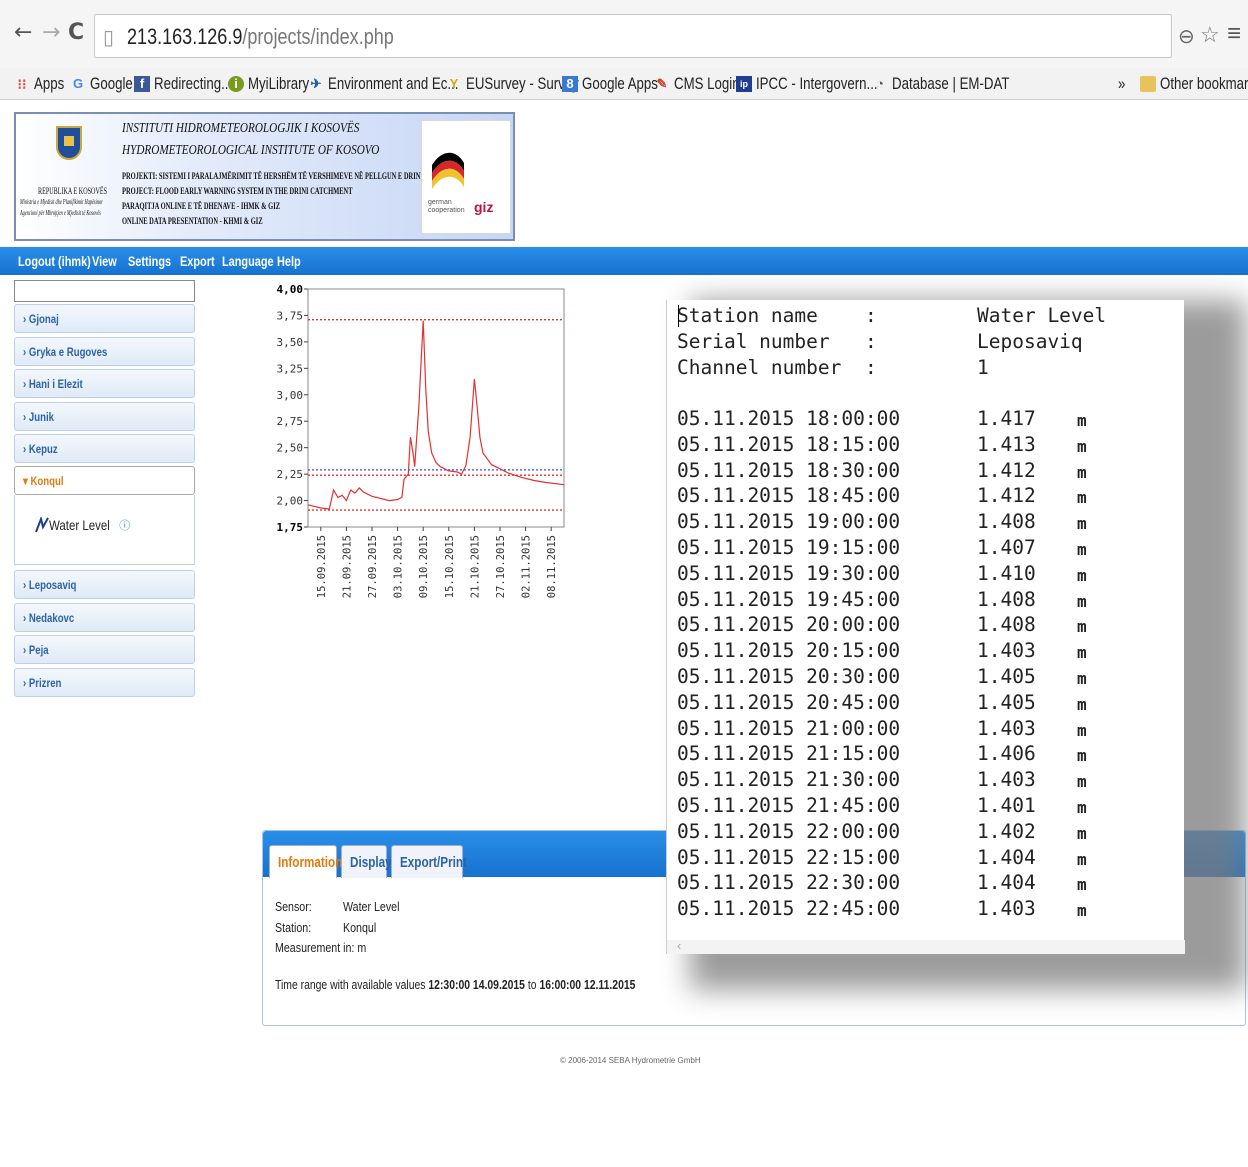 The height and width of the screenshot is (1167, 1248). What do you see at coordinates (54, 261) in the screenshot?
I see `menu-logout: Logout (ihmk)` at bounding box center [54, 261].